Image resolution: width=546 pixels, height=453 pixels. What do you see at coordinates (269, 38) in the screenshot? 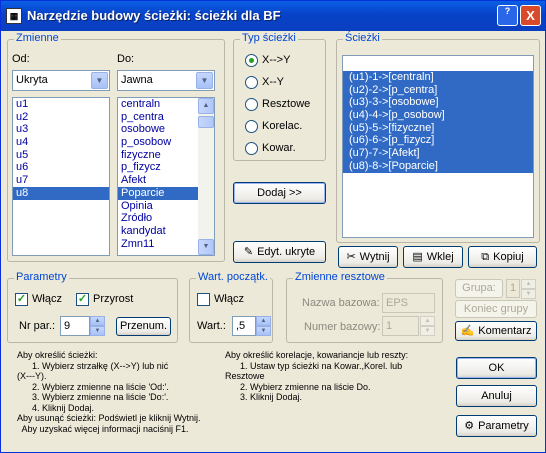
I see `path-type-legend: Typ ścieżki` at bounding box center [269, 38].